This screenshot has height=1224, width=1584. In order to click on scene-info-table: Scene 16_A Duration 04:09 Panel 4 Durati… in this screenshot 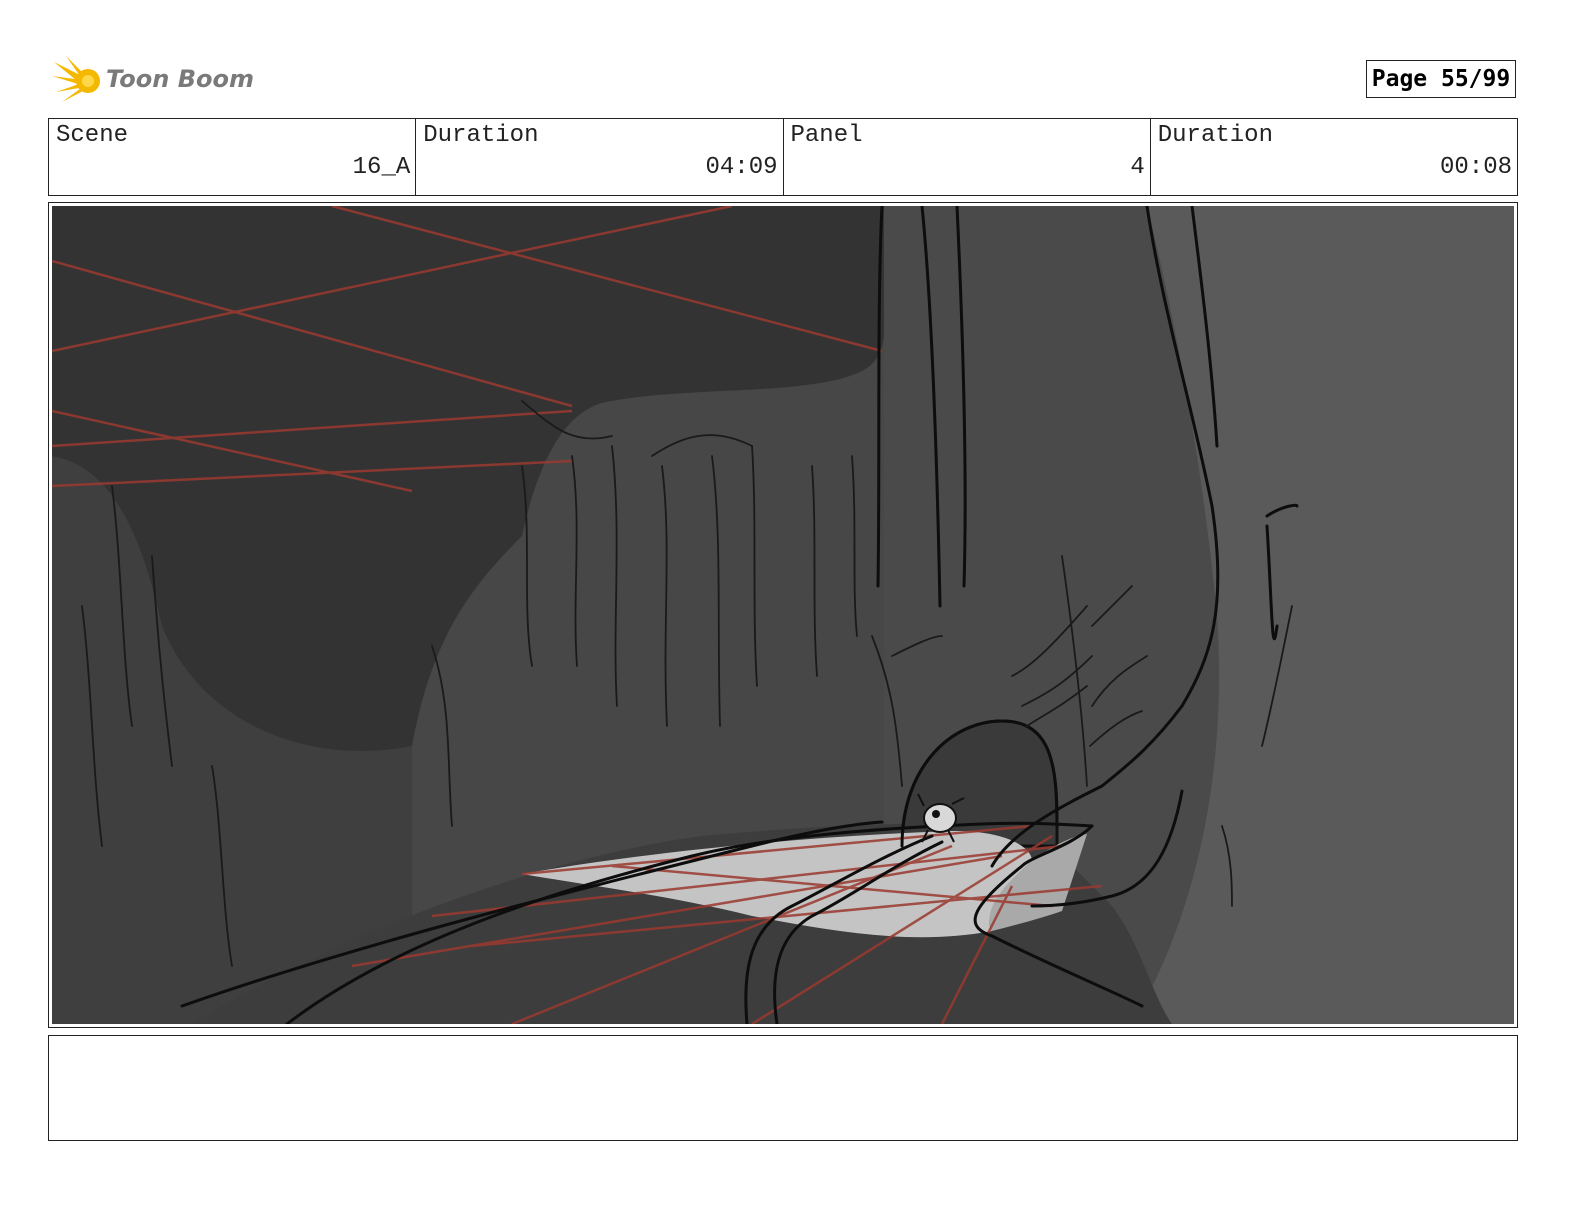, I will do `click(783, 157)`.